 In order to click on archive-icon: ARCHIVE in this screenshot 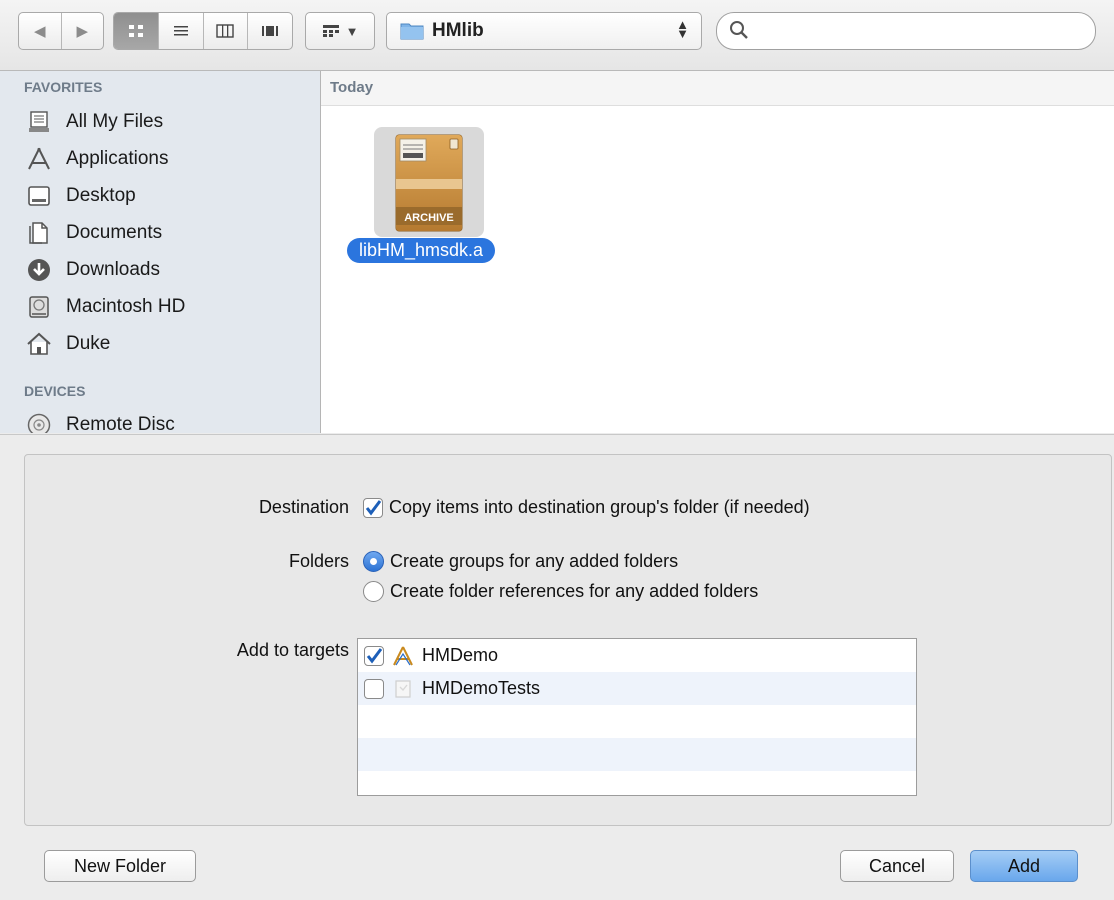, I will do `click(429, 183)`.